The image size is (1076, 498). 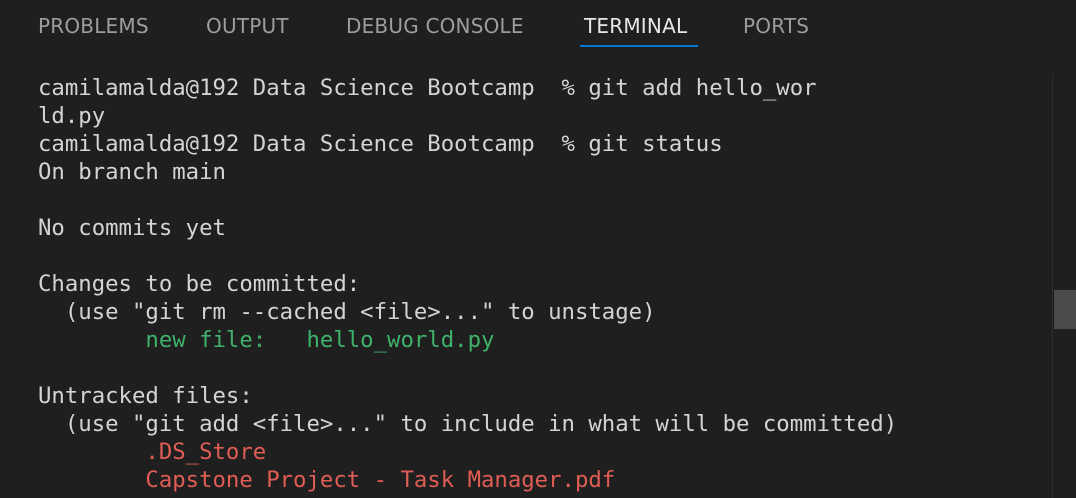 What do you see at coordinates (1064, 286) in the screenshot?
I see `terminal-scrollbar` at bounding box center [1064, 286].